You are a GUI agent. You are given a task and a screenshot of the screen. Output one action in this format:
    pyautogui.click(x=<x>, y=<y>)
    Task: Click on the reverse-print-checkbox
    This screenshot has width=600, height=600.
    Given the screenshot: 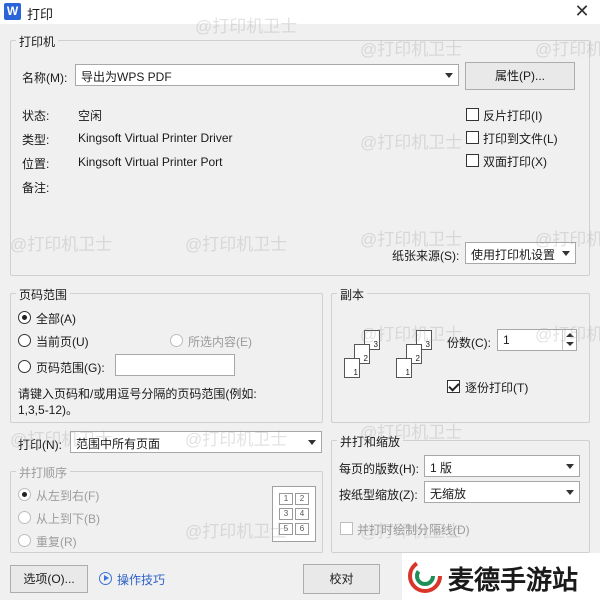 What is the action you would take?
    pyautogui.click(x=472, y=114)
    